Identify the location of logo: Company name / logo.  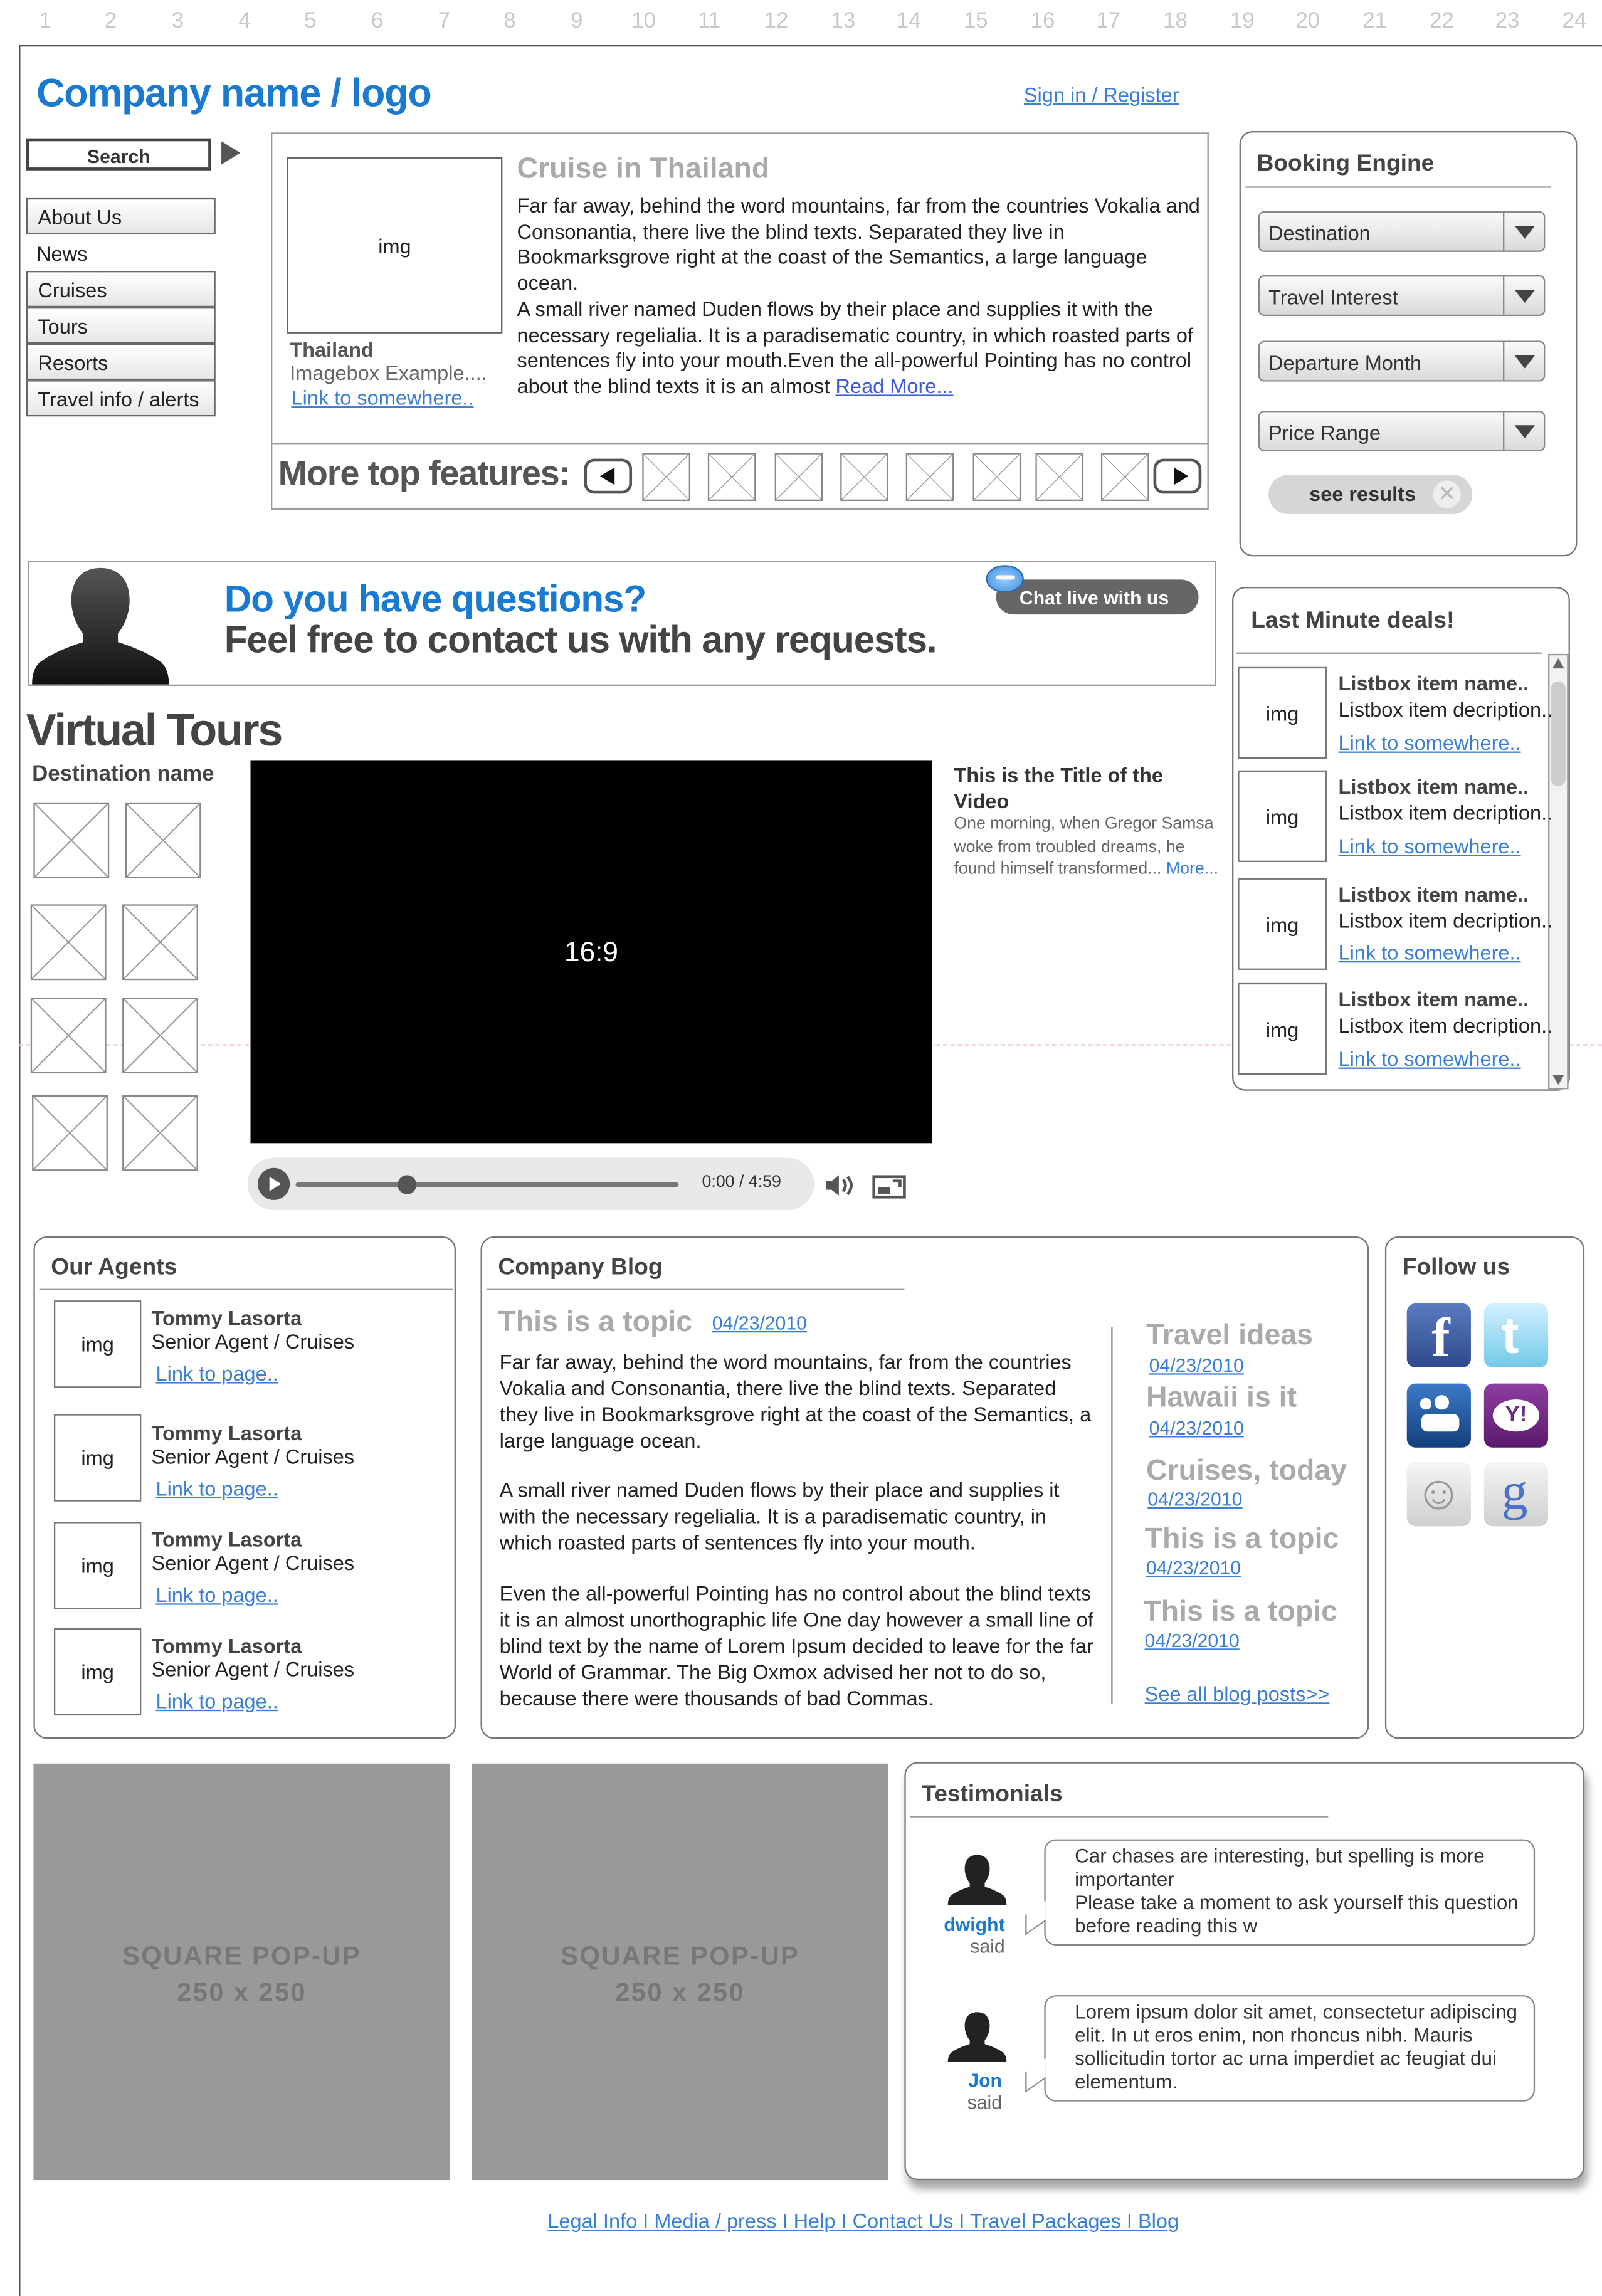
(234, 94).